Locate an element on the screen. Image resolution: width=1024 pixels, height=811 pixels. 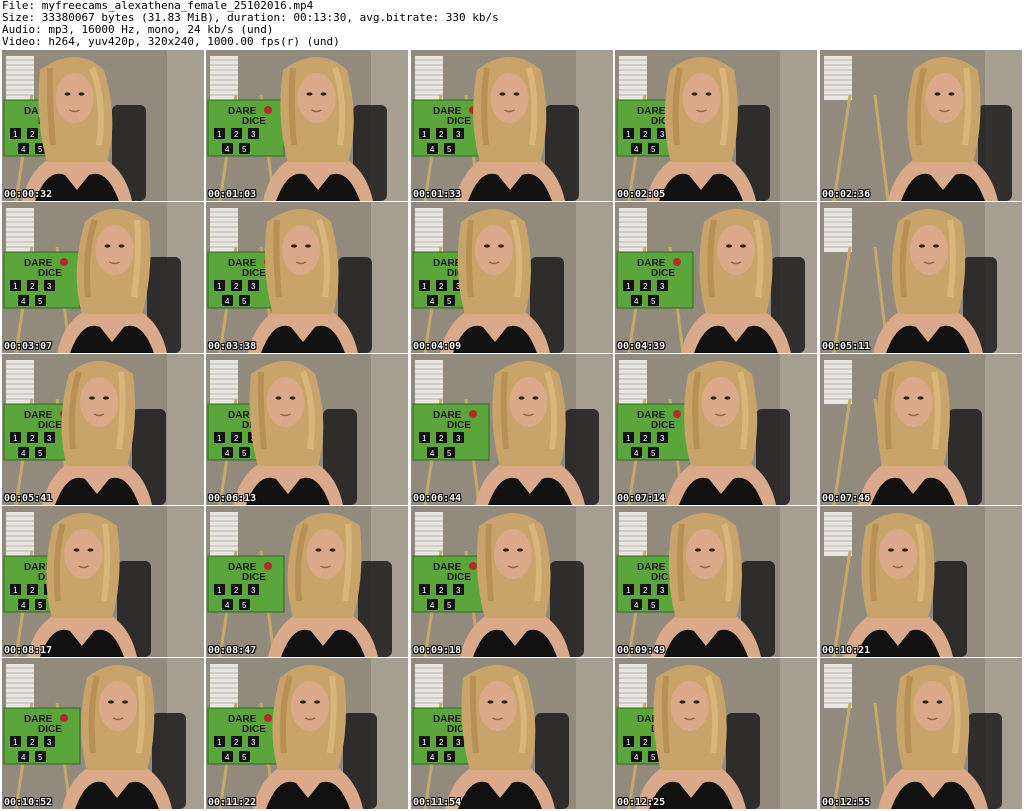
video-thumbnail: DARE DICE 1 2 3 4 5 00:03:38 is located at coordinates (307, 277).